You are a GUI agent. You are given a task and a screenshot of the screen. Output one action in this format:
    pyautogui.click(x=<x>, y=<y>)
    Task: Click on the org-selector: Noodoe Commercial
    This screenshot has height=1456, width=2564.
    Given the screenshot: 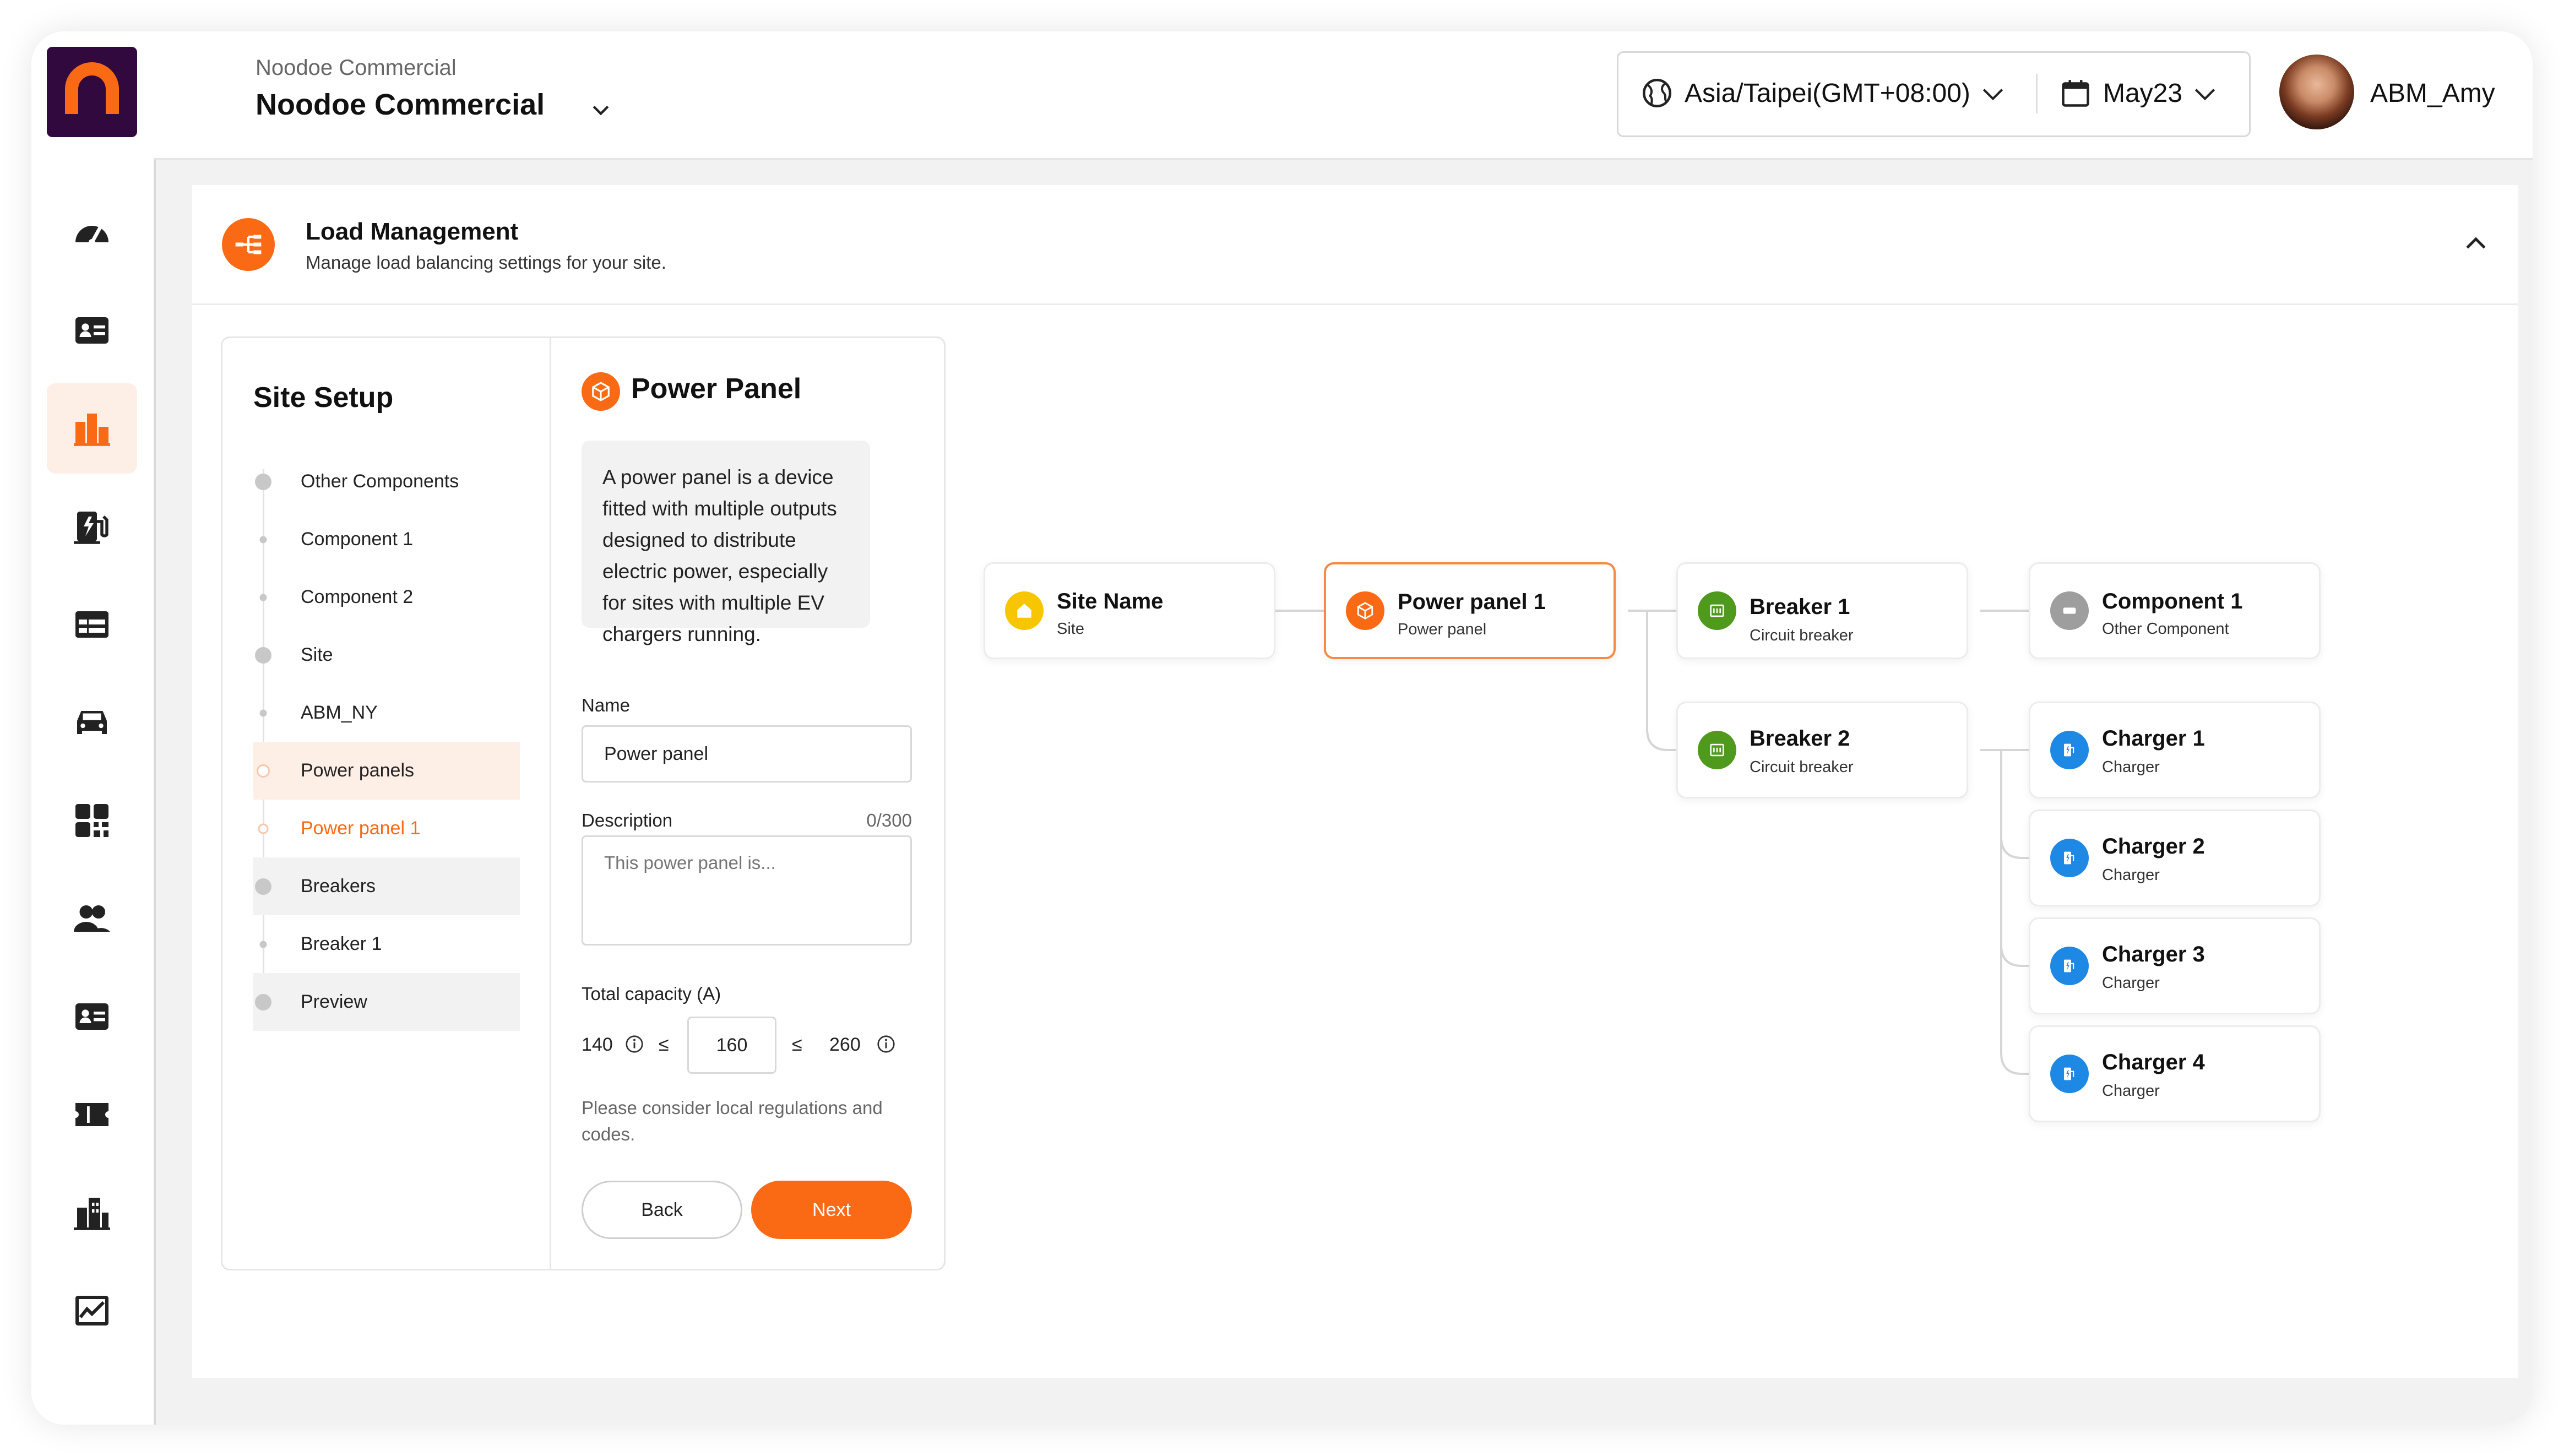 What is the action you would take?
    pyautogui.click(x=401, y=105)
    